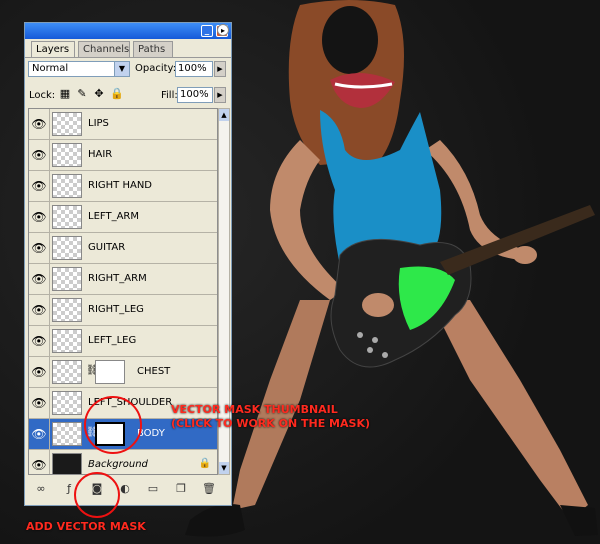  Describe the element at coordinates (100, 154) in the screenshot. I see `layer-name: HAIR` at that location.